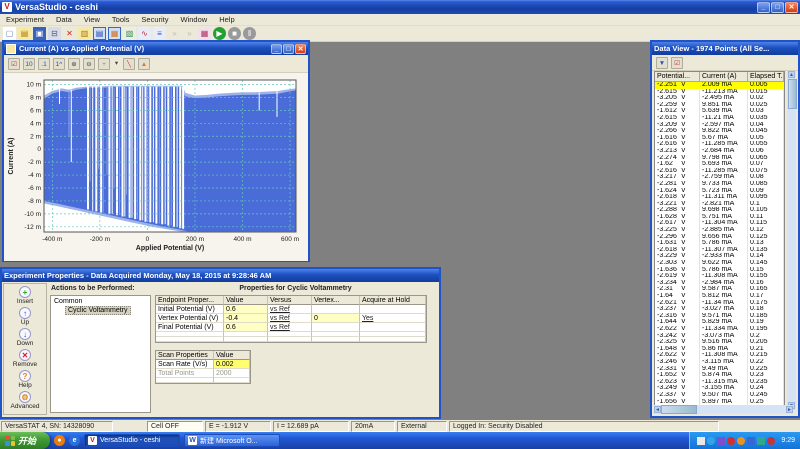  Describe the element at coordinates (100, 310) in the screenshot. I see `tree-item-cyclic-voltammetry: Cyclic Voltammetry` at that location.